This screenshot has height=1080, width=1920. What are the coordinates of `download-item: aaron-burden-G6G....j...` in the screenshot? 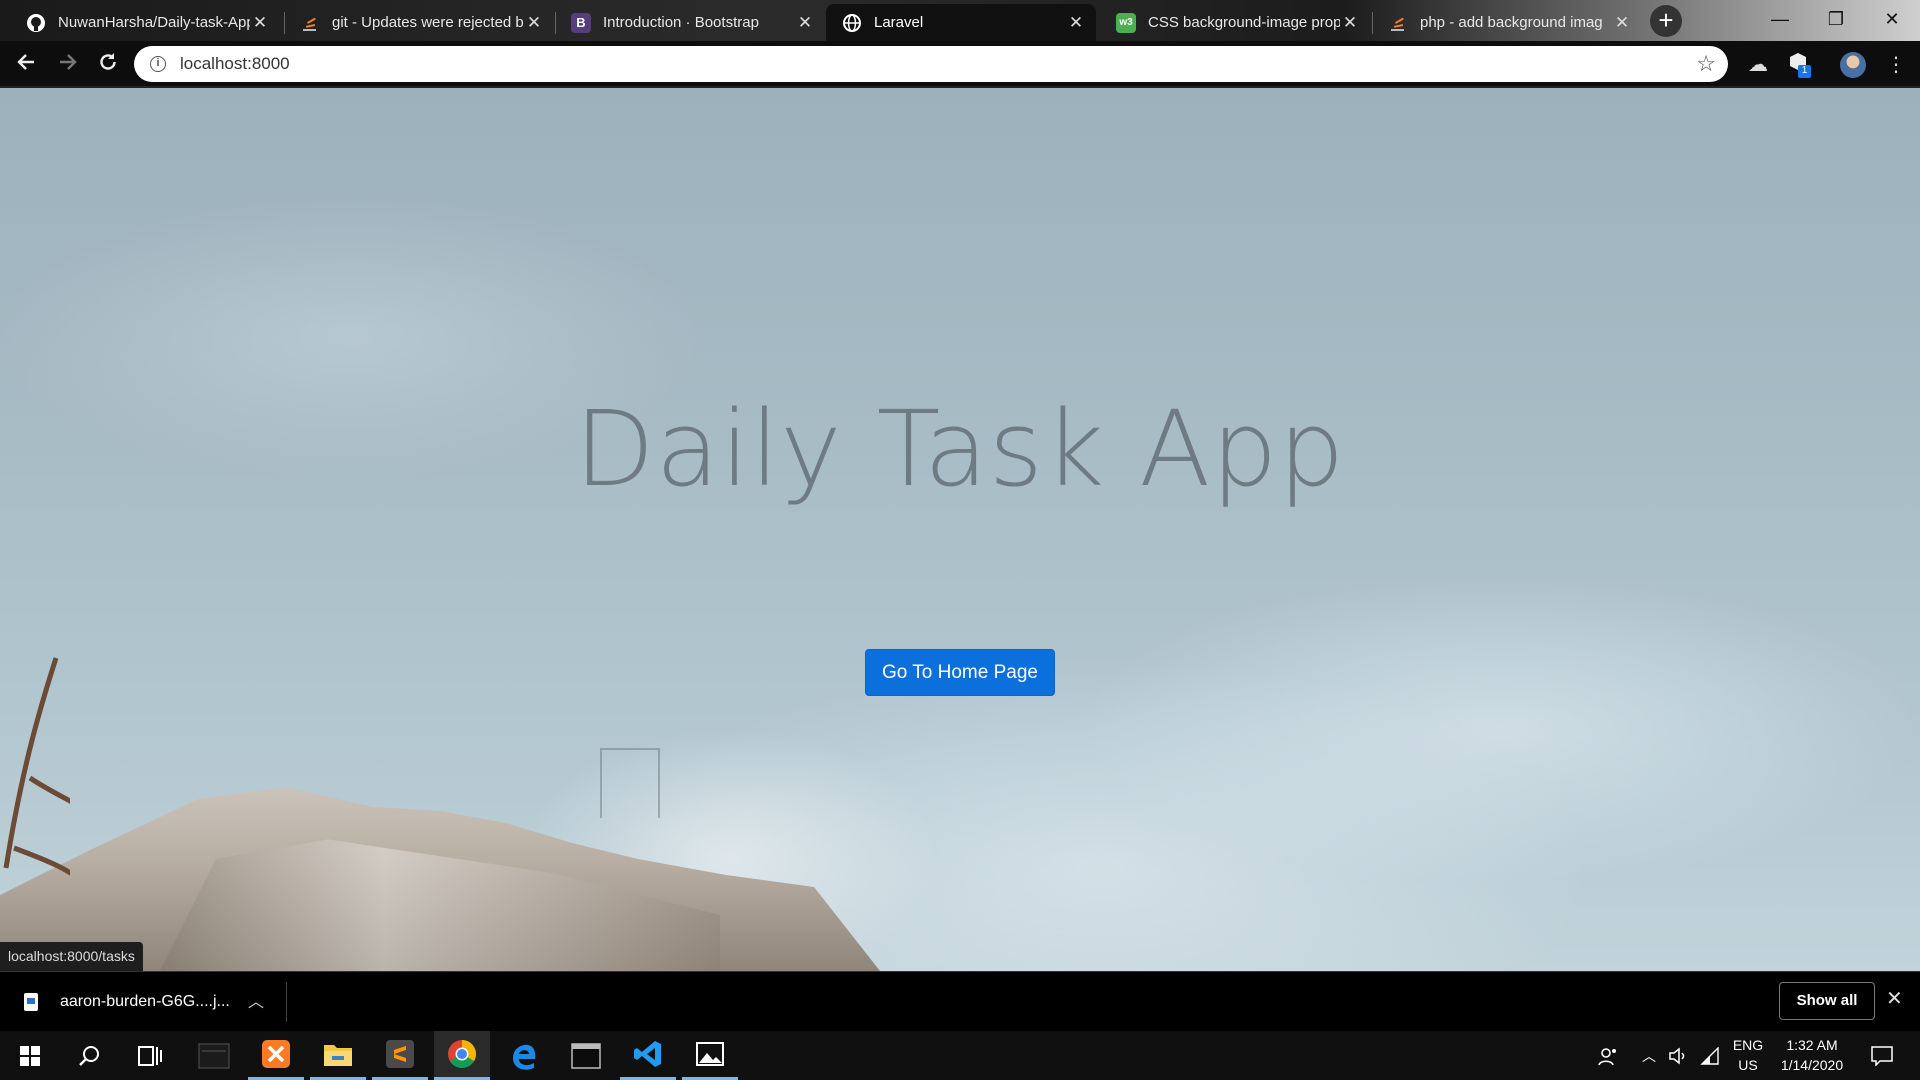 It's located at (127, 1002).